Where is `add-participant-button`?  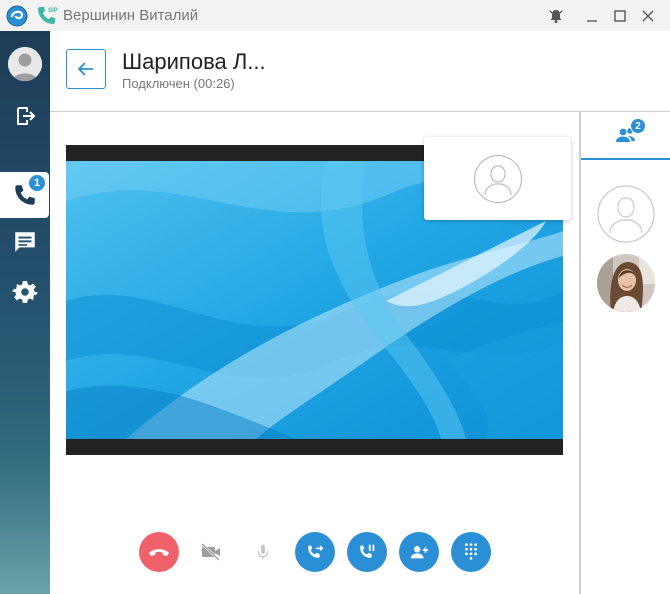
add-participant-button is located at coordinates (419, 552).